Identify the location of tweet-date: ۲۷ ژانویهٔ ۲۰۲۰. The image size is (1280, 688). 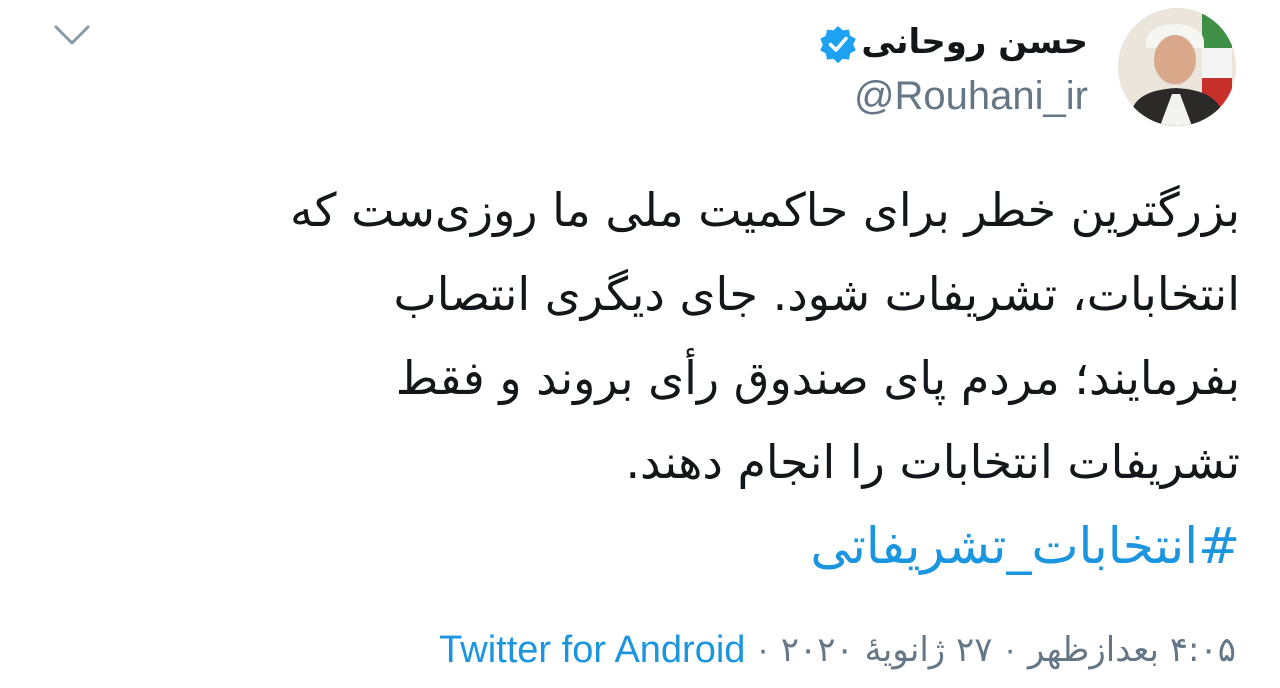
(887, 650).